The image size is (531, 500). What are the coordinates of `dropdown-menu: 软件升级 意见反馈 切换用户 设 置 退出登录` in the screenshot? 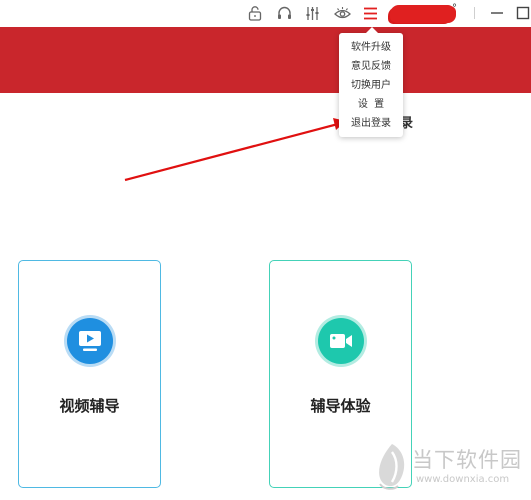 It's located at (371, 82).